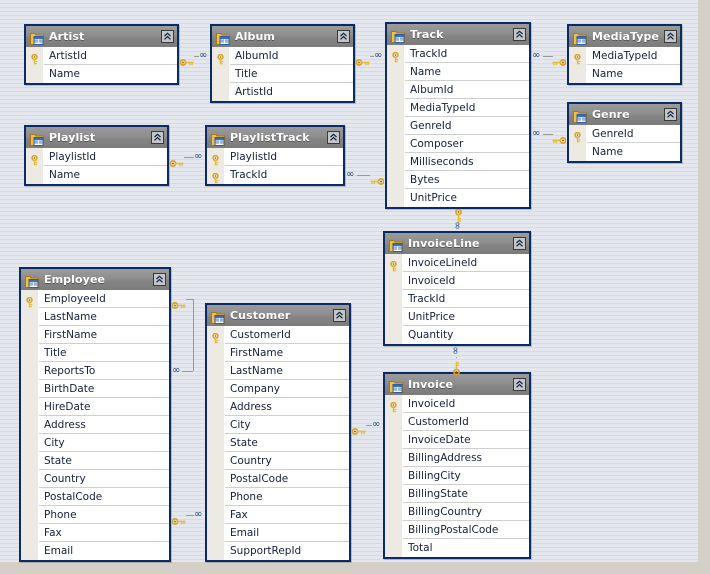 This screenshot has height=574, width=710. I want to click on table-row: BillingCity, so click(457, 476).